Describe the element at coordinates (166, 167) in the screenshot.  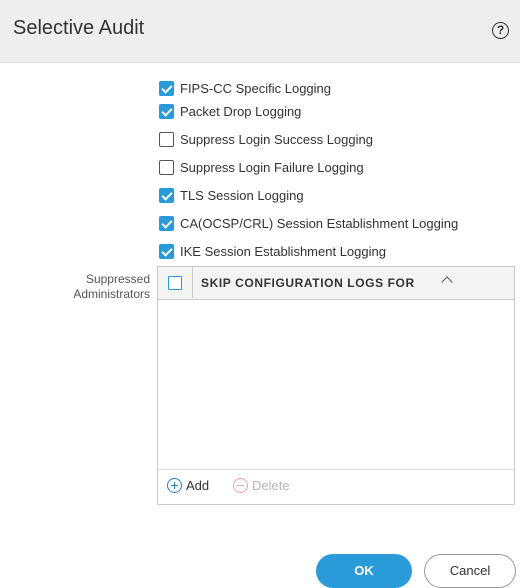
I see `checkbox-suppress-login-failure` at that location.